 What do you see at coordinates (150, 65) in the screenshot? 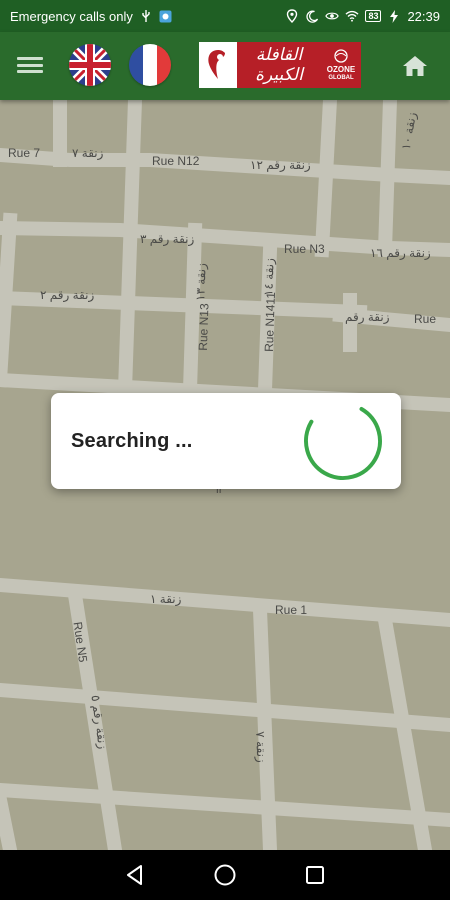
I see `france-flag-icon` at bounding box center [150, 65].